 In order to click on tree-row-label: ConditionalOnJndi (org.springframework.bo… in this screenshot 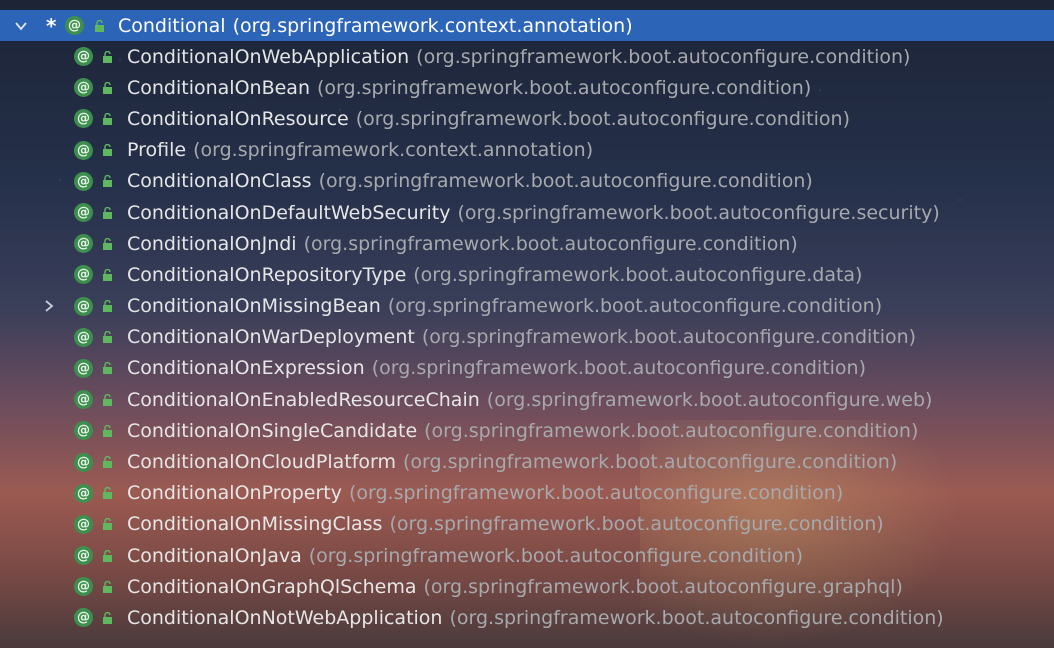, I will do `click(462, 244)`.